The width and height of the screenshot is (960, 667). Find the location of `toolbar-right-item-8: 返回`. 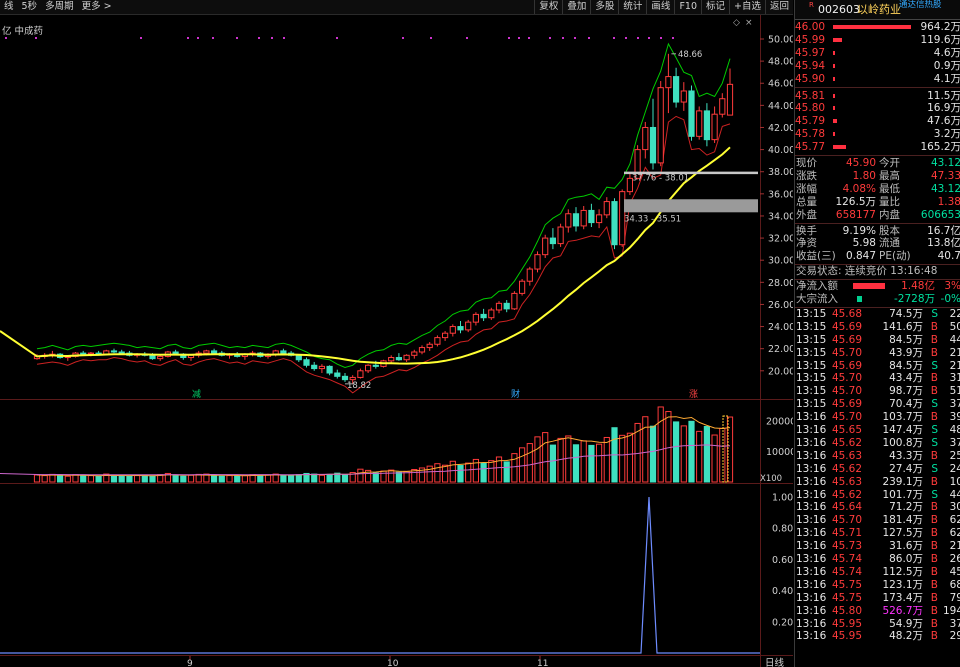

toolbar-right-item-8: 返回 is located at coordinates (778, 7).